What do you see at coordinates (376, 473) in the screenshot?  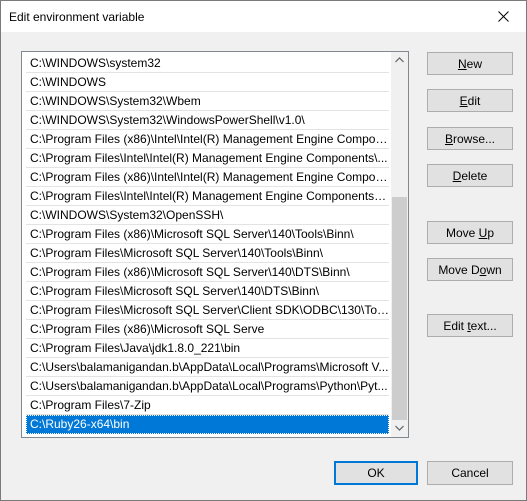 I see `ok-button: OK` at bounding box center [376, 473].